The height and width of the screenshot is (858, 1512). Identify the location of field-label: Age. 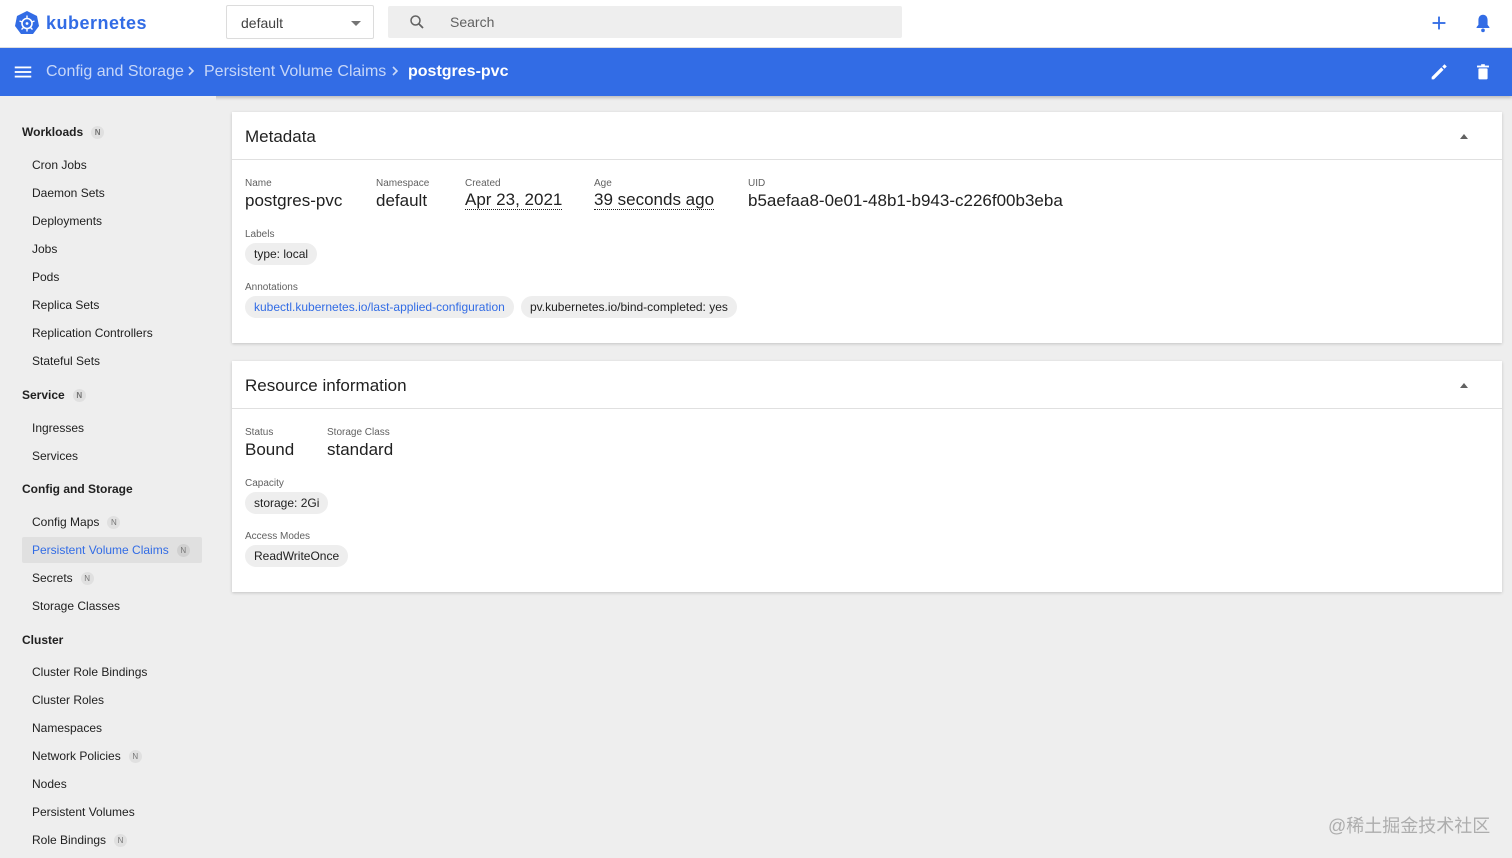
(603, 183).